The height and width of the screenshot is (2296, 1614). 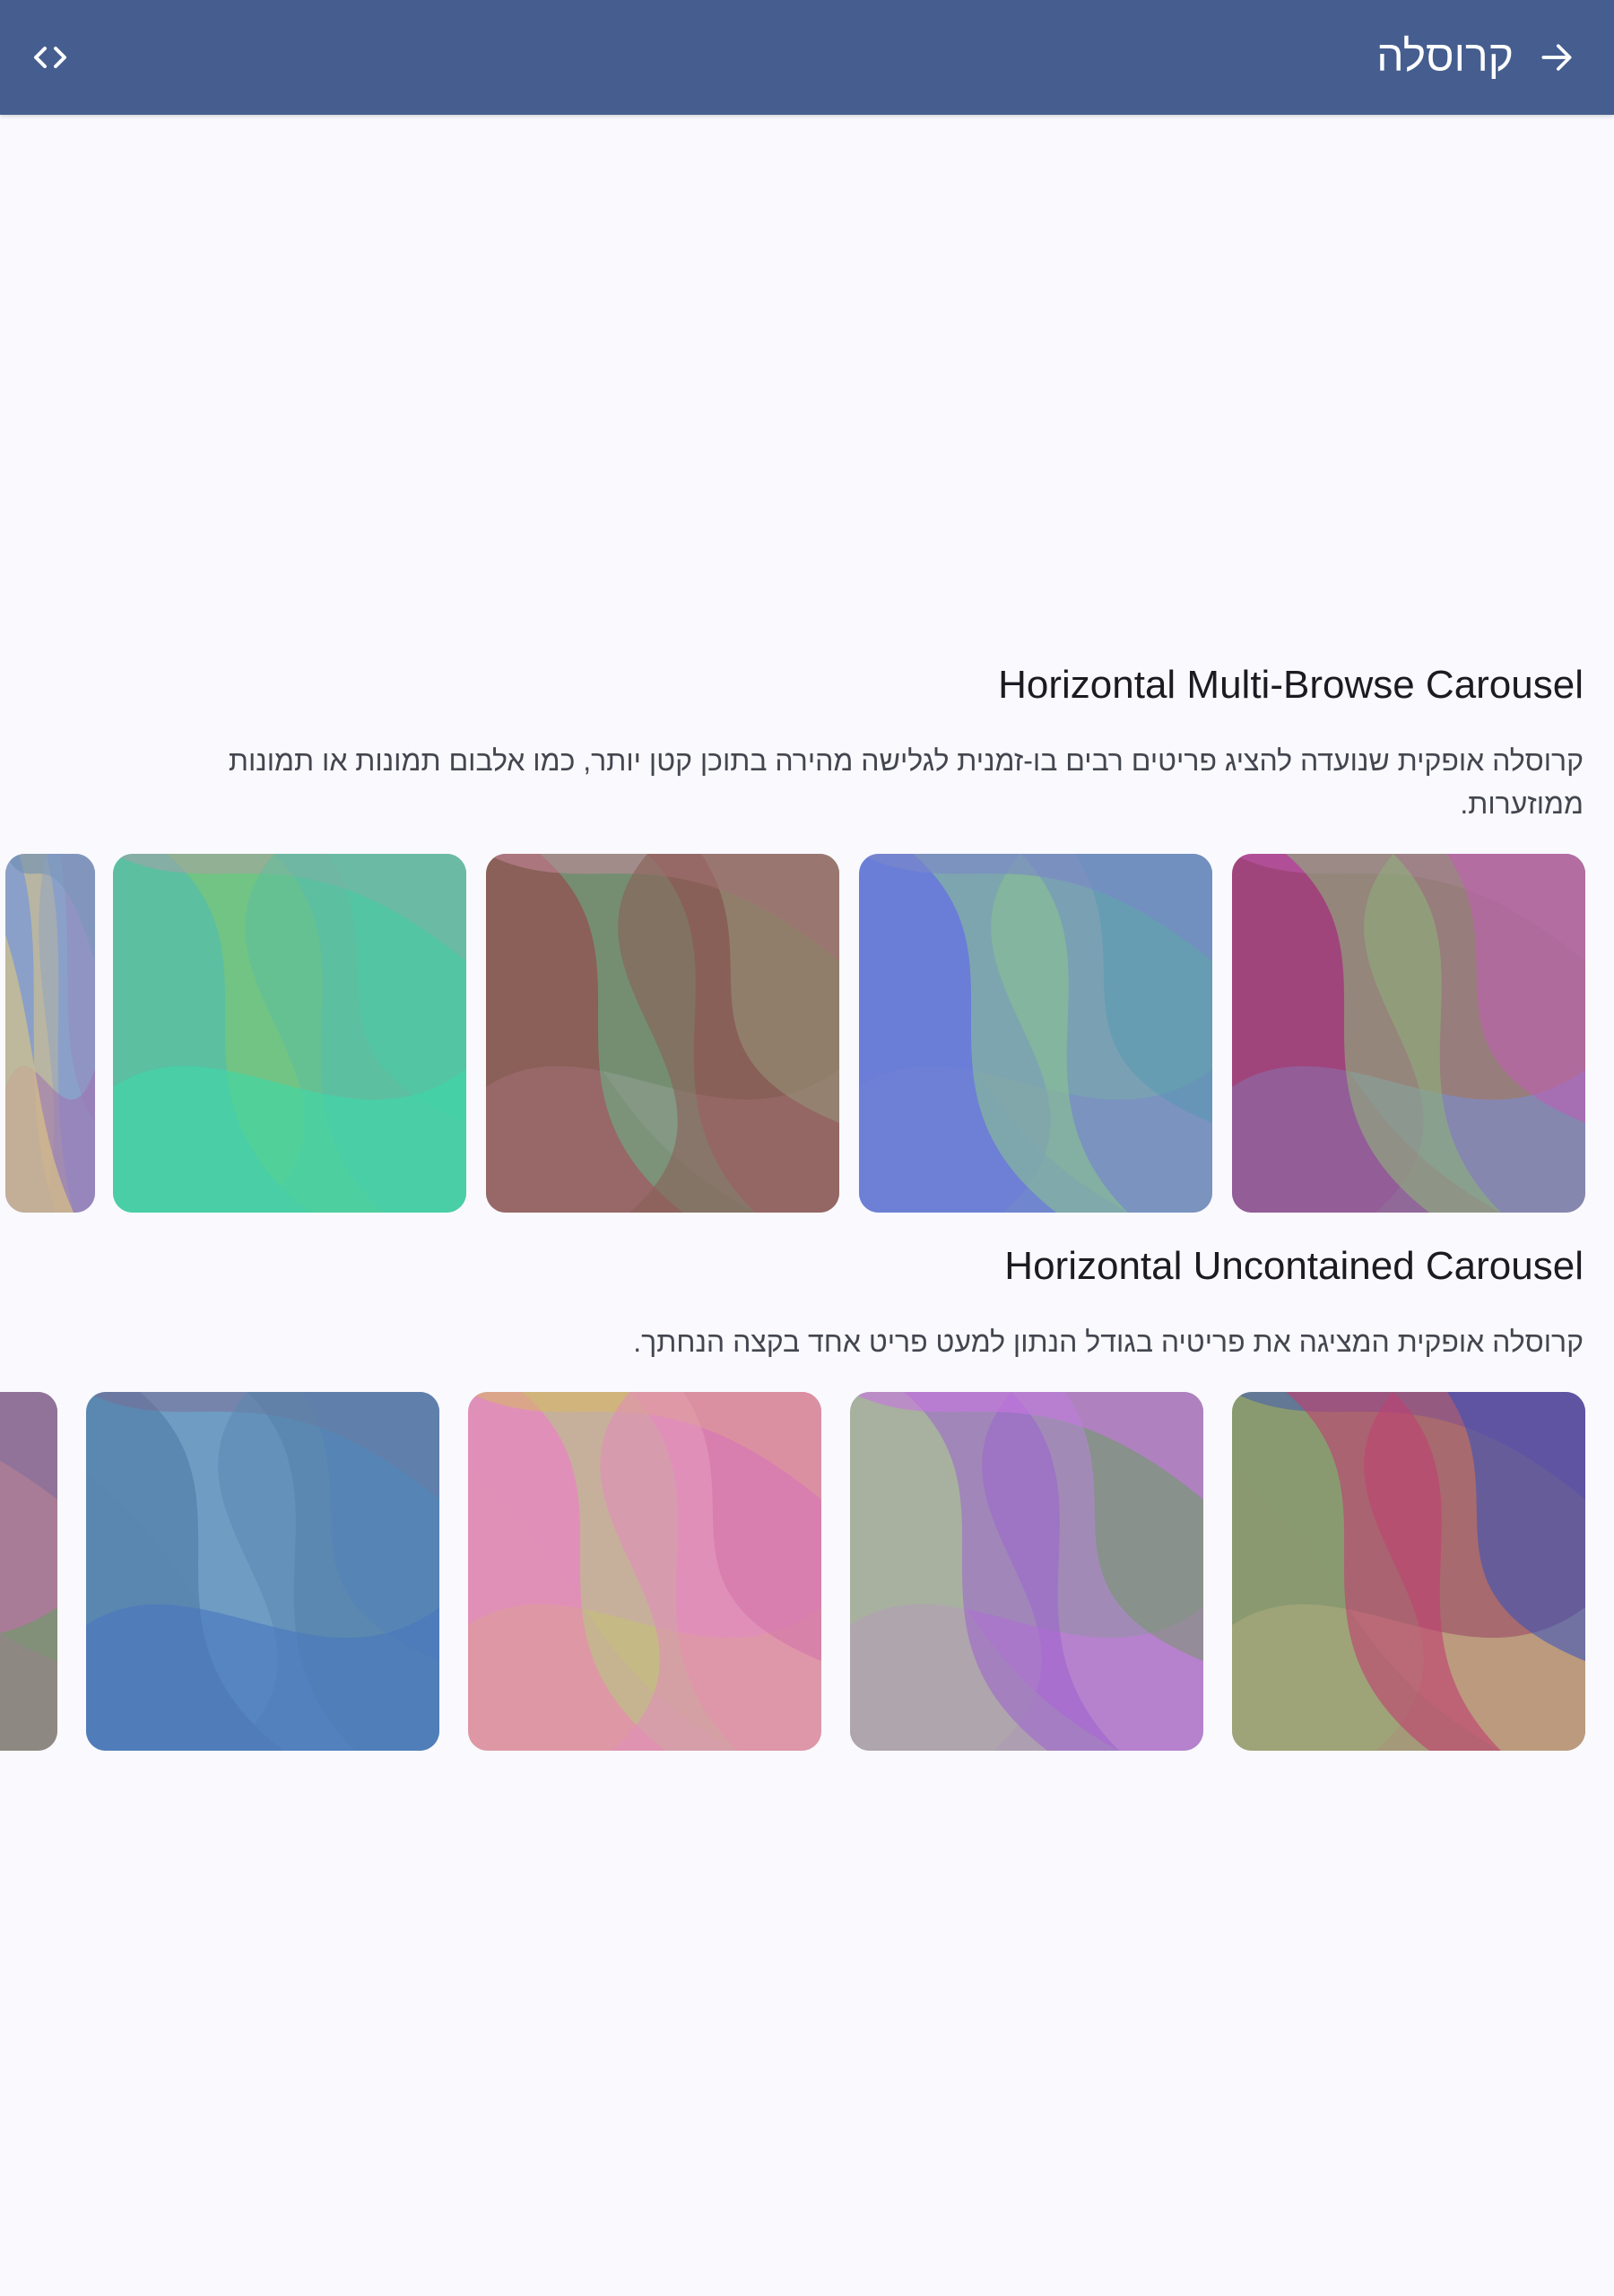 I want to click on section-title-multi-browse: Horizontal Multi-Browse Carousel, so click(x=1291, y=685).